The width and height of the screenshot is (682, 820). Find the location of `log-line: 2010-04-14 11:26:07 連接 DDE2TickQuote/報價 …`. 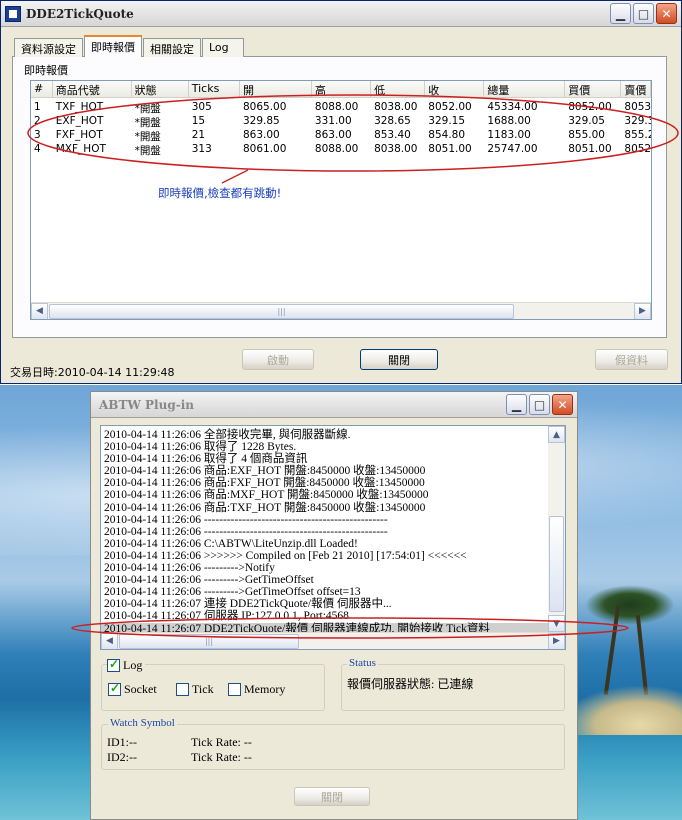

log-line: 2010-04-14 11:26:07 連接 DDE2TickQuote/報價 … is located at coordinates (248, 604).